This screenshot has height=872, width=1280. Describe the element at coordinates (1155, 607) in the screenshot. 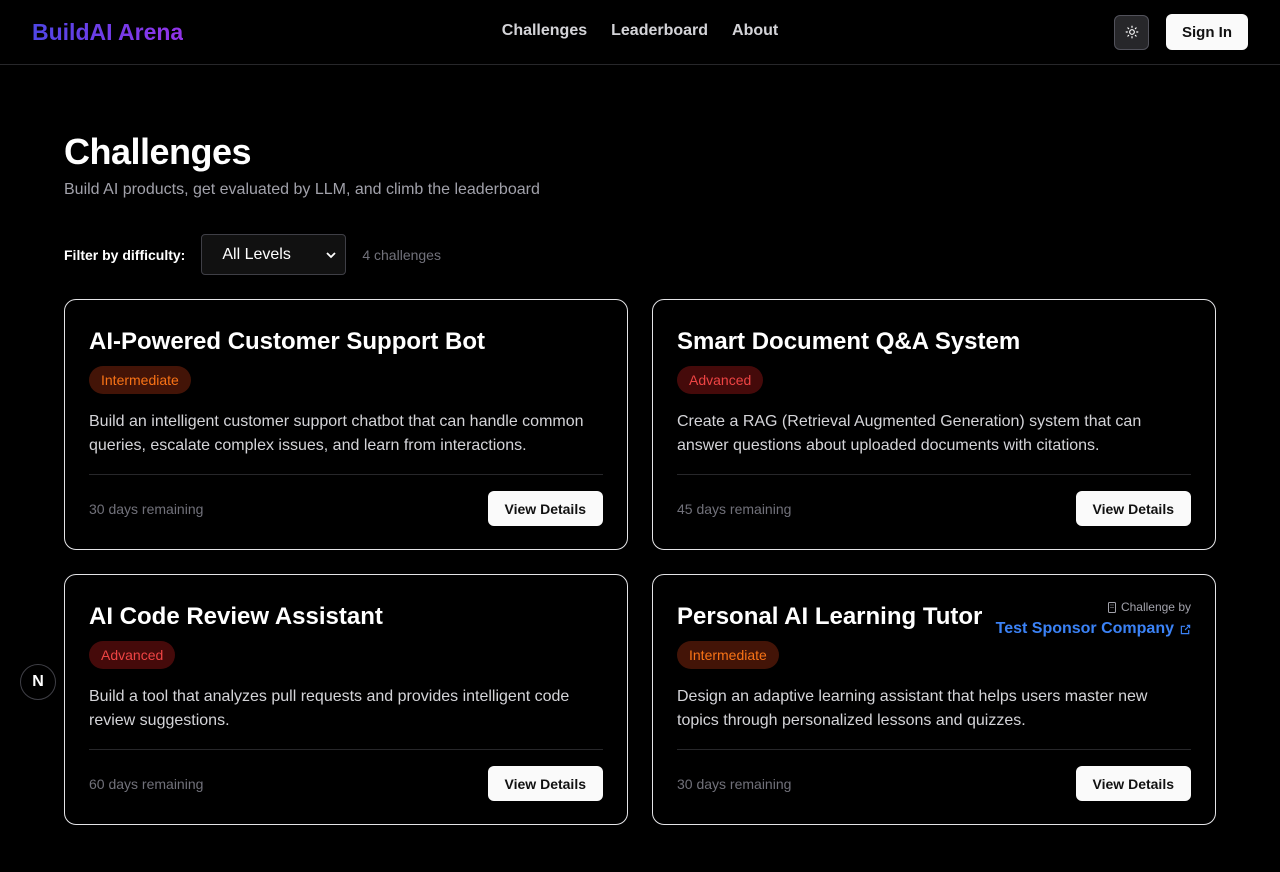

I see `sponsor-label: Challenge by` at that location.